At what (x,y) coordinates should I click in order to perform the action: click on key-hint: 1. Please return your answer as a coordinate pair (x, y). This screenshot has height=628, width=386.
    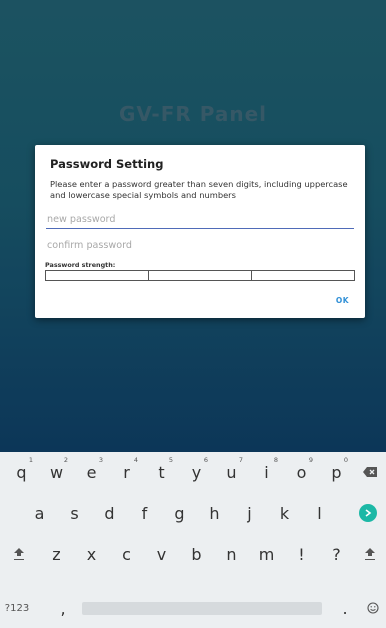
    Looking at the image, I should click on (30, 460).